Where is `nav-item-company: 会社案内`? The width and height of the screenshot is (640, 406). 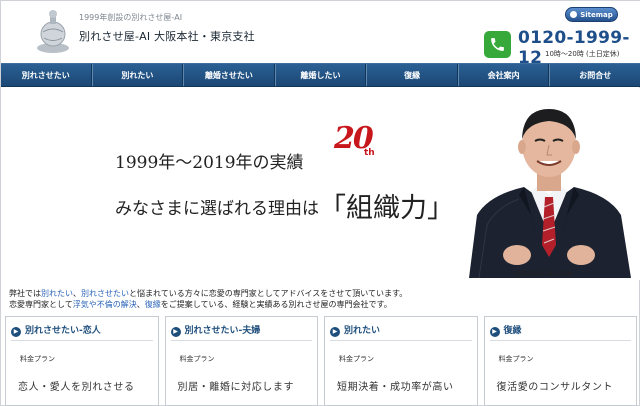 nav-item-company: 会社案内 is located at coordinates (503, 75).